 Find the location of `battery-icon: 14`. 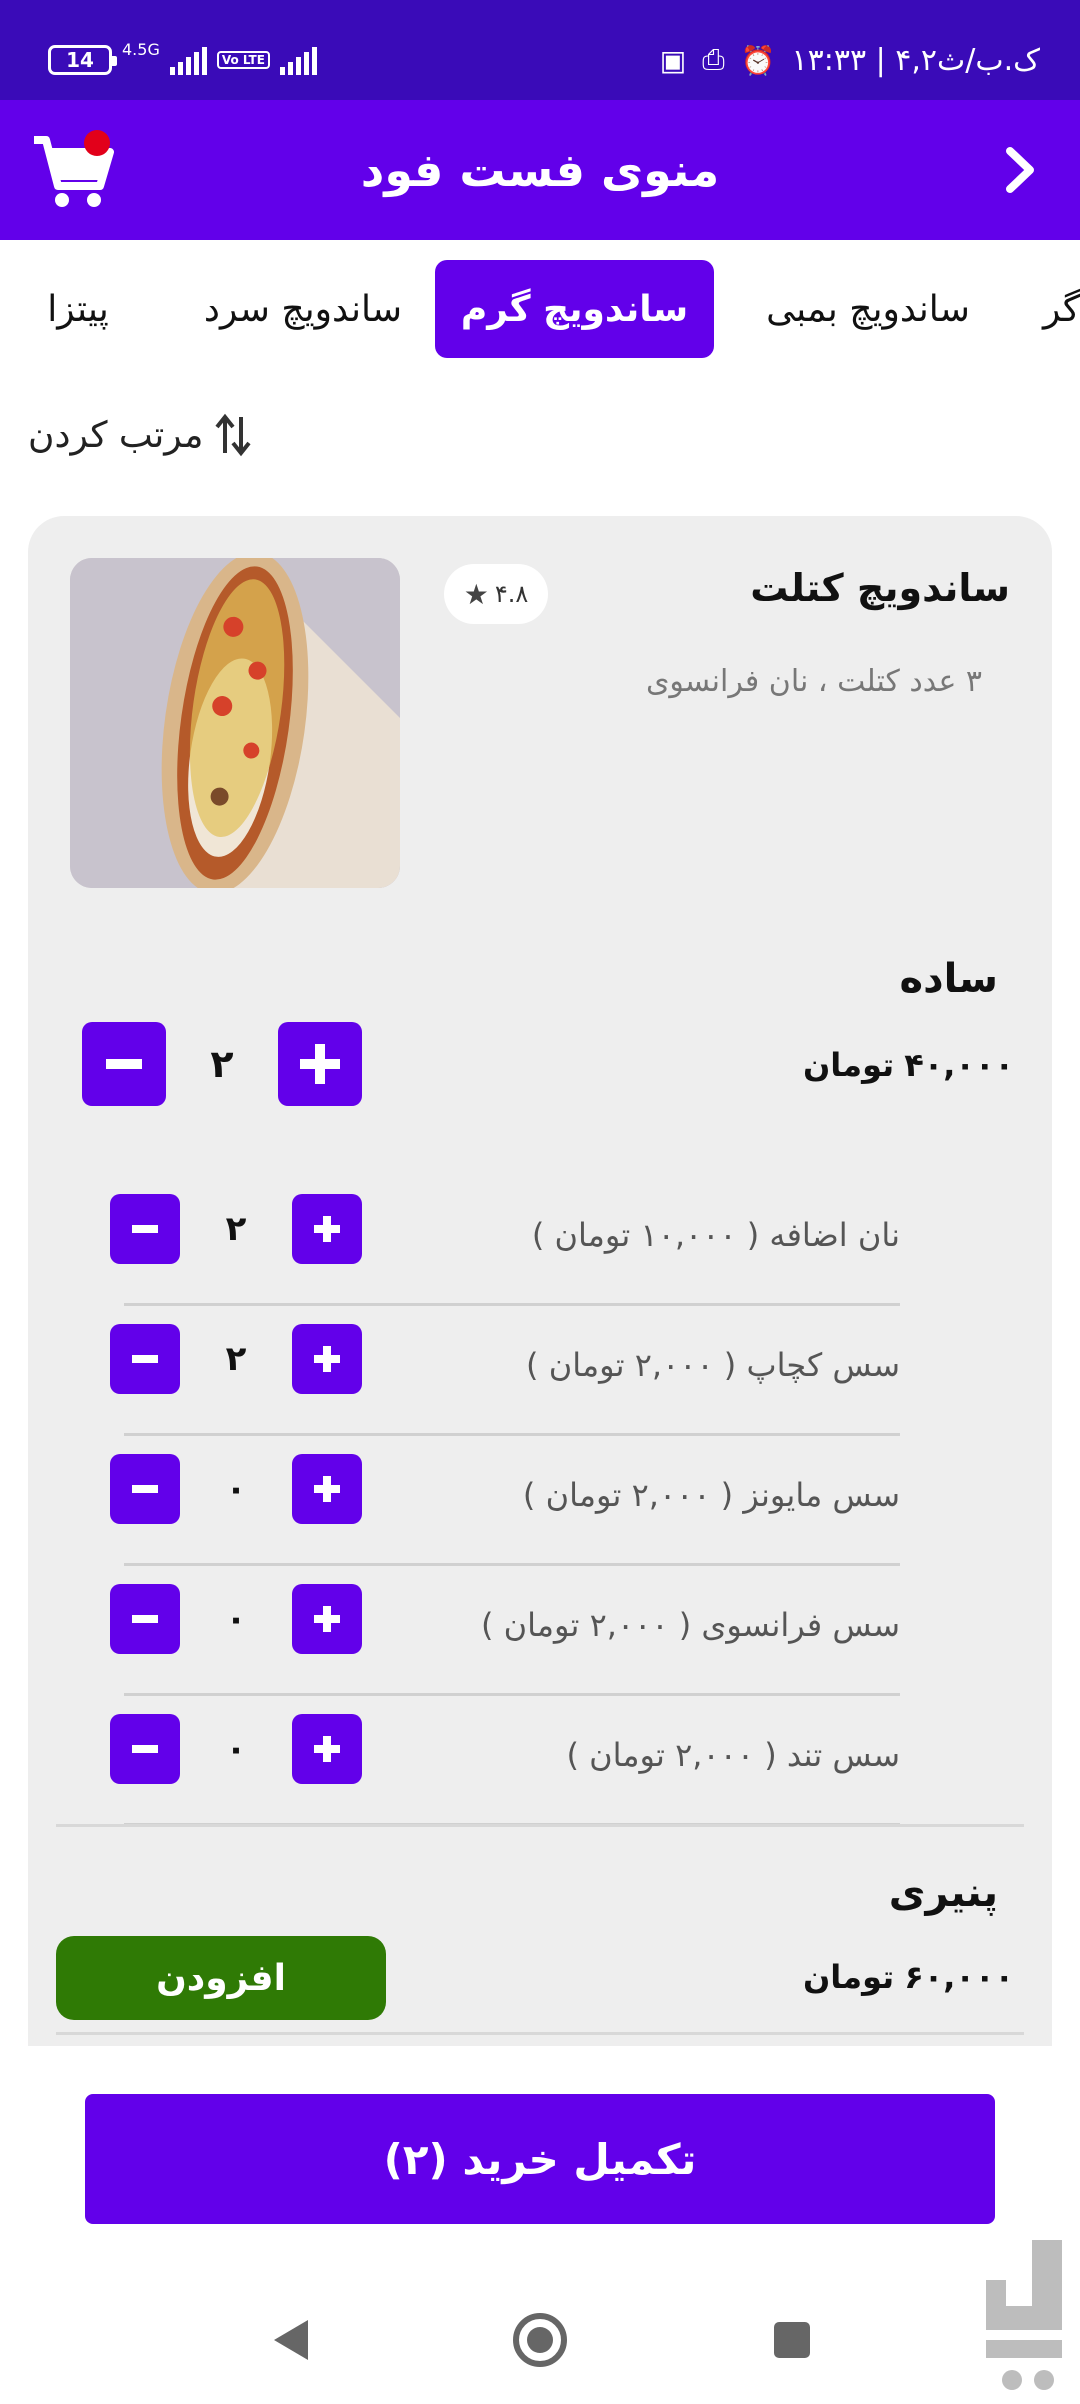

battery-icon: 14 is located at coordinates (82, 60).